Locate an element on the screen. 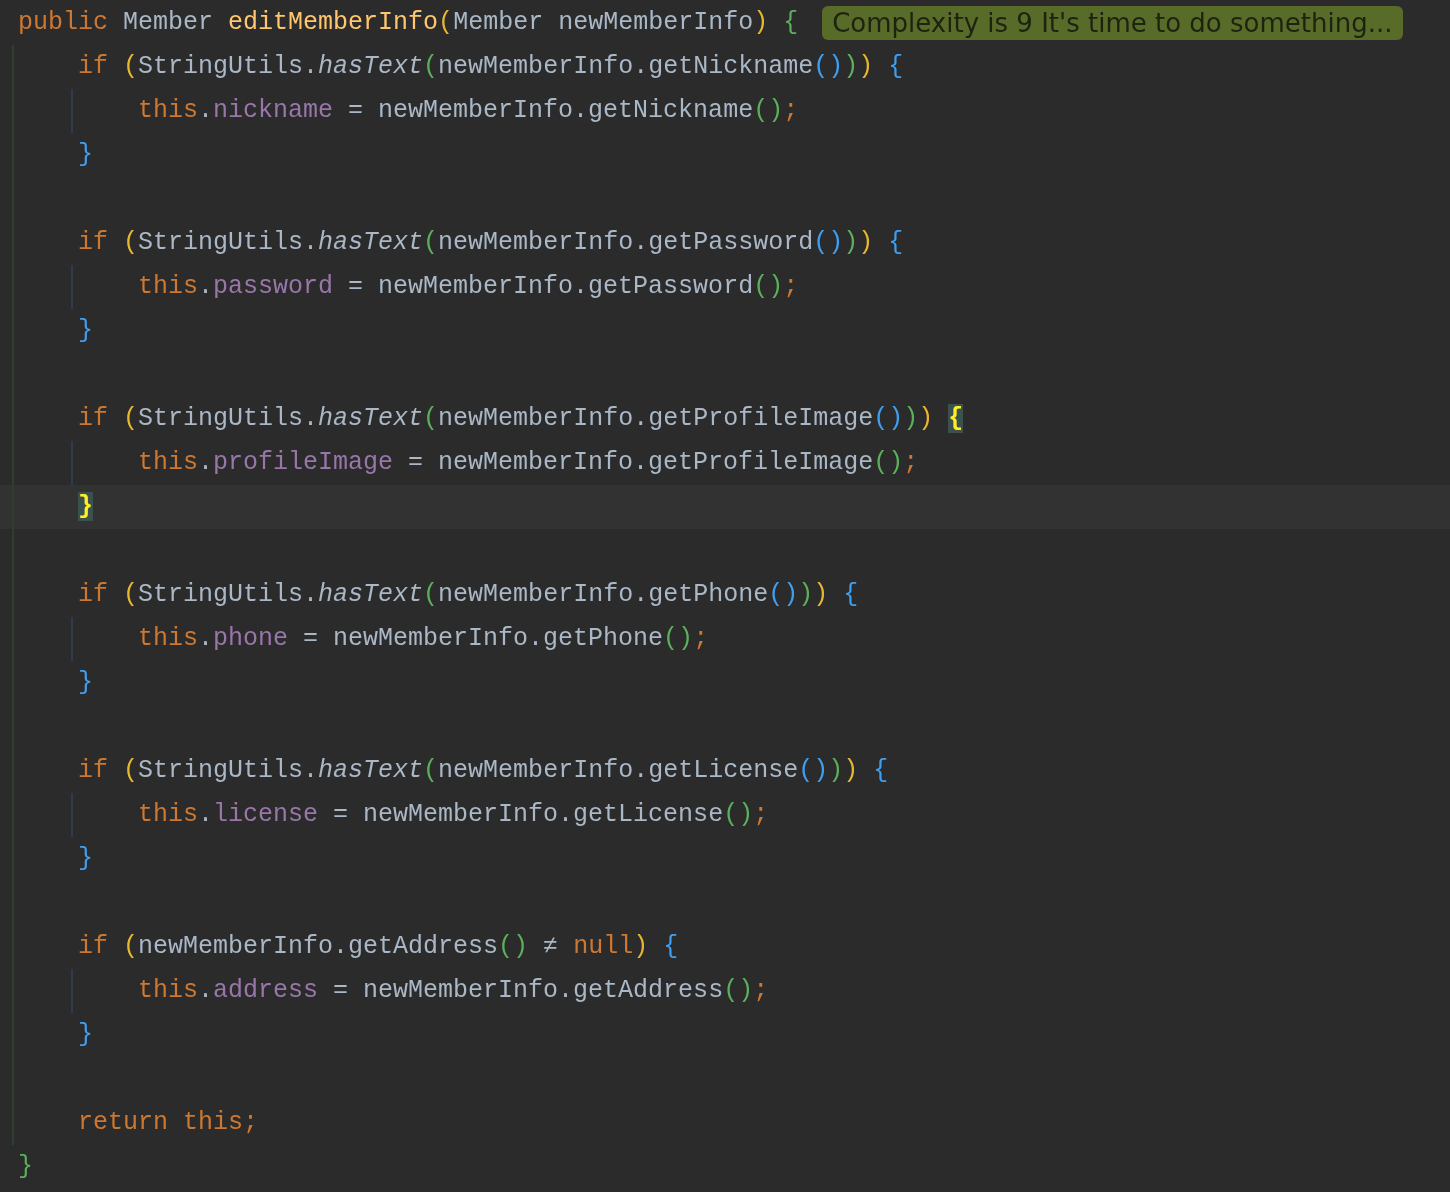  code-line: if (newMemberInfo.getAddress() ≠ null) { is located at coordinates (378, 947).